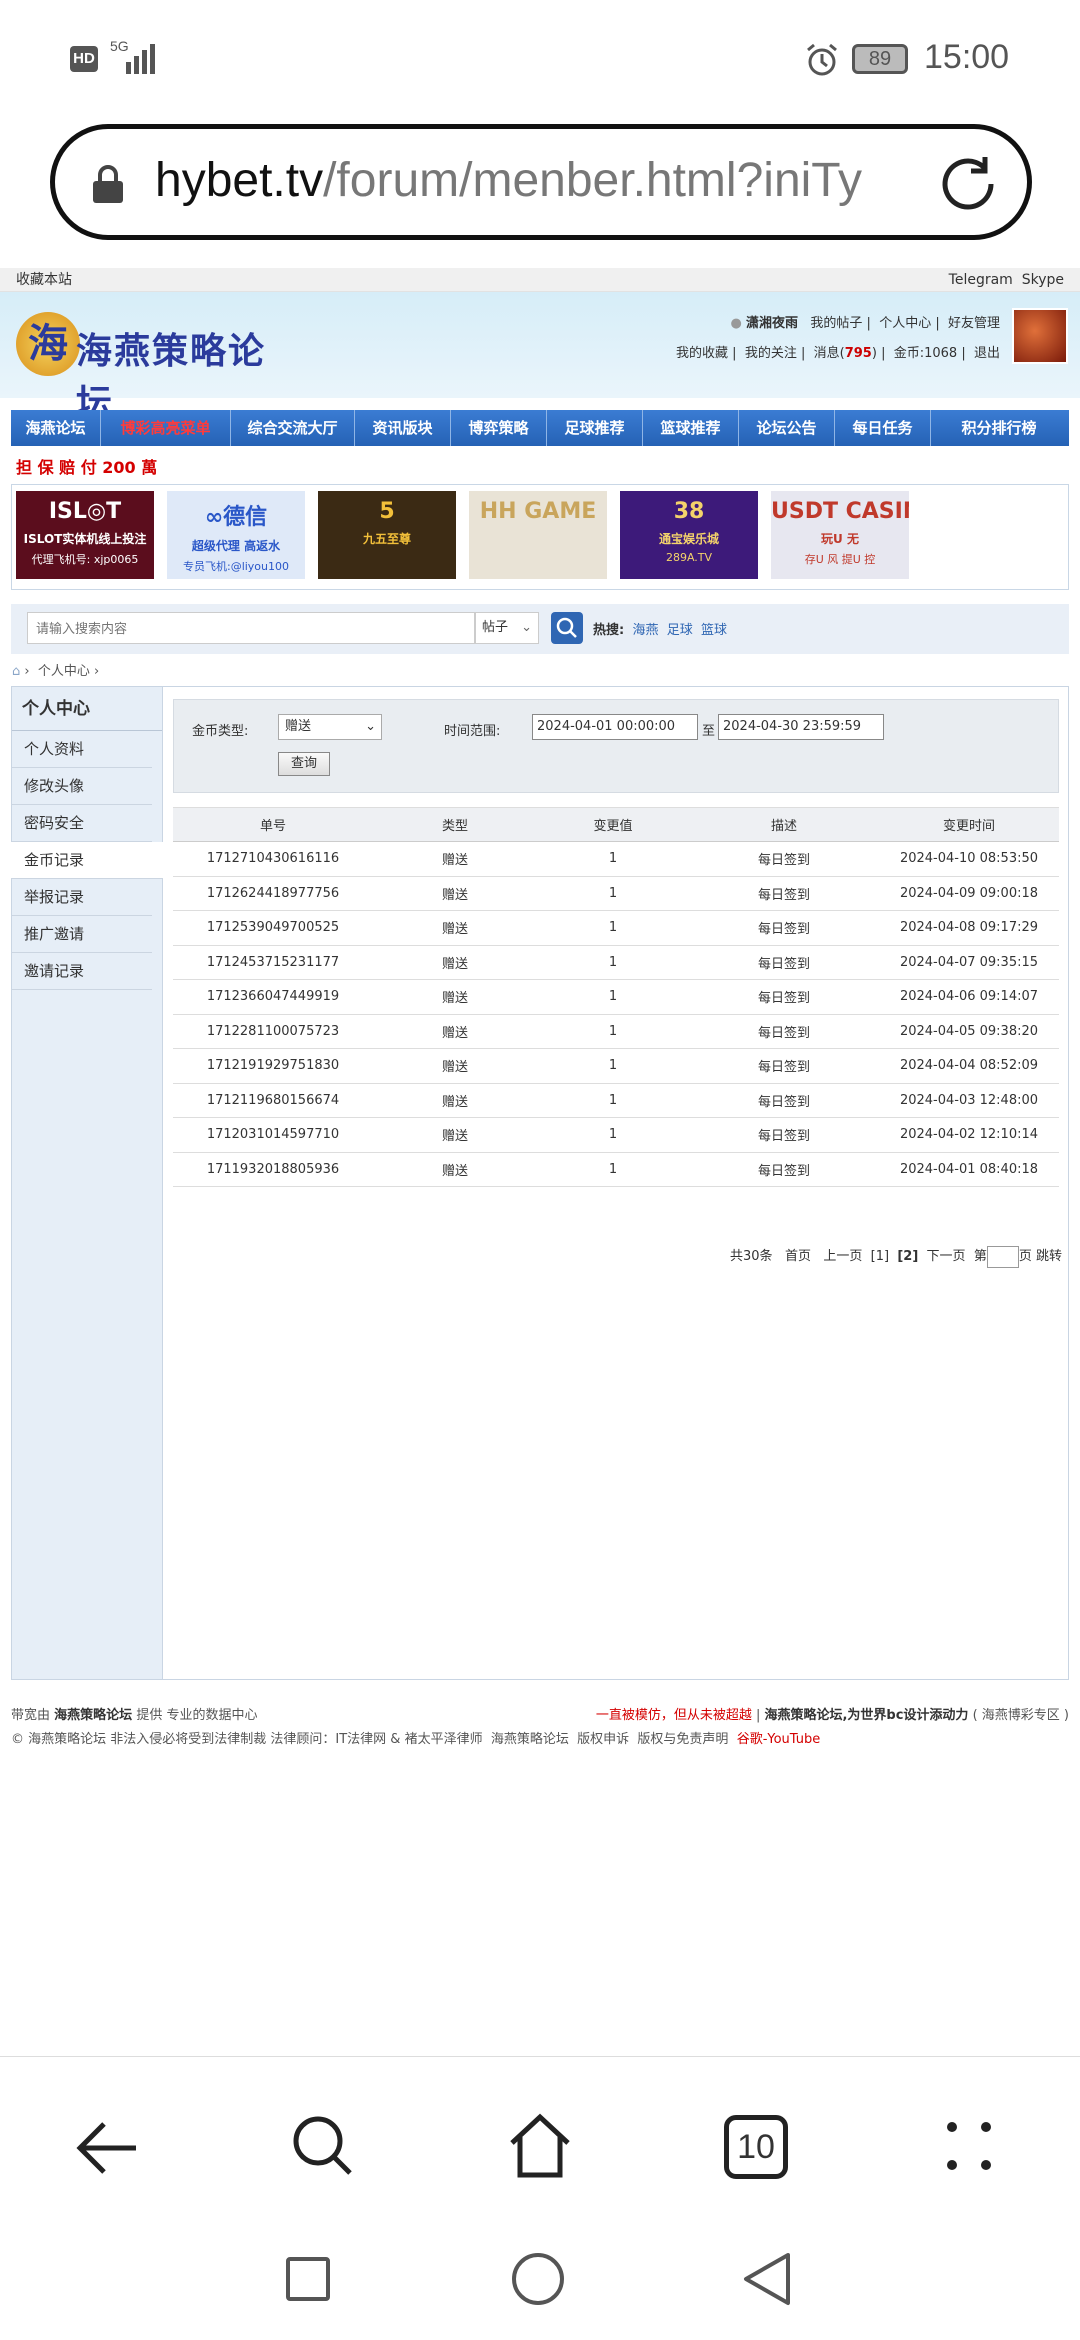 This screenshot has width=1080, height=2340. Describe the element at coordinates (251, 628) in the screenshot. I see `search-input` at that location.